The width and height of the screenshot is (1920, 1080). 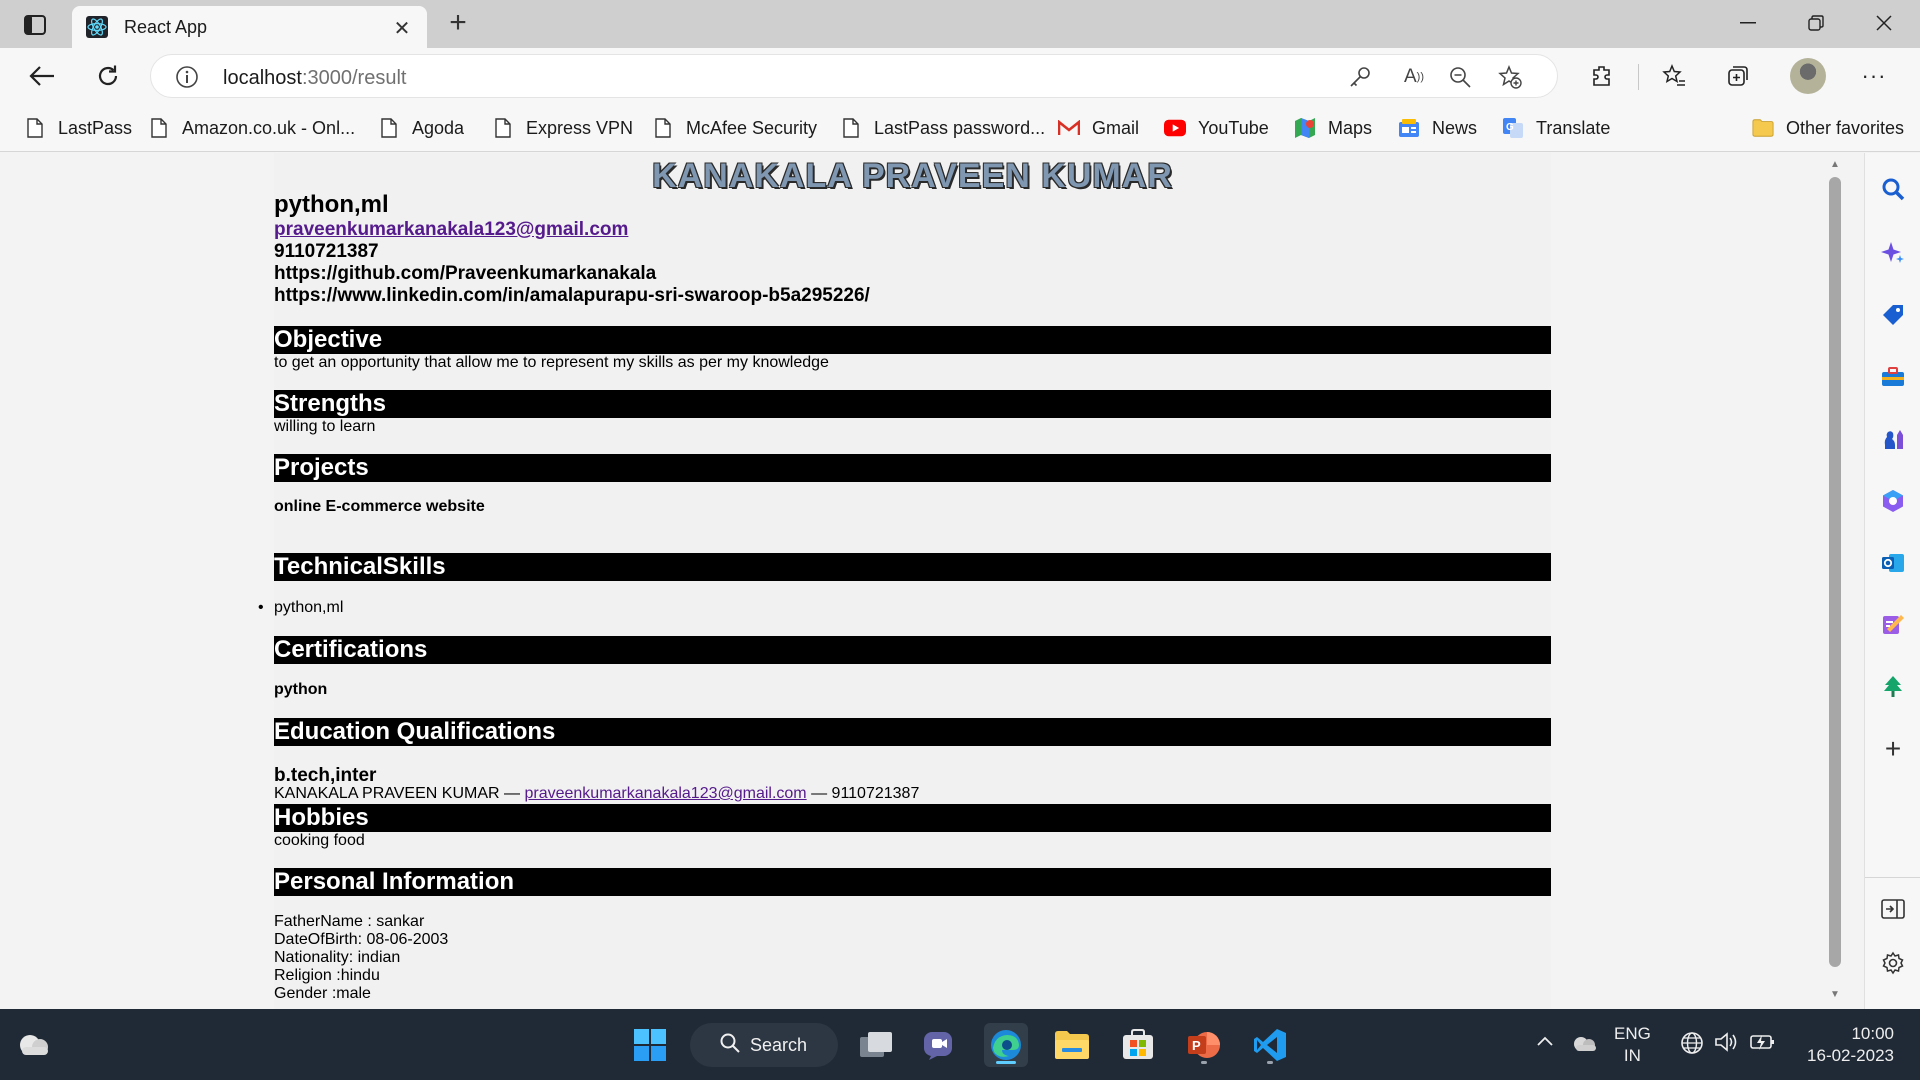 What do you see at coordinates (665, 793) in the screenshot?
I see `education-email-link: praveenkumarkanakala123@gmail.com` at bounding box center [665, 793].